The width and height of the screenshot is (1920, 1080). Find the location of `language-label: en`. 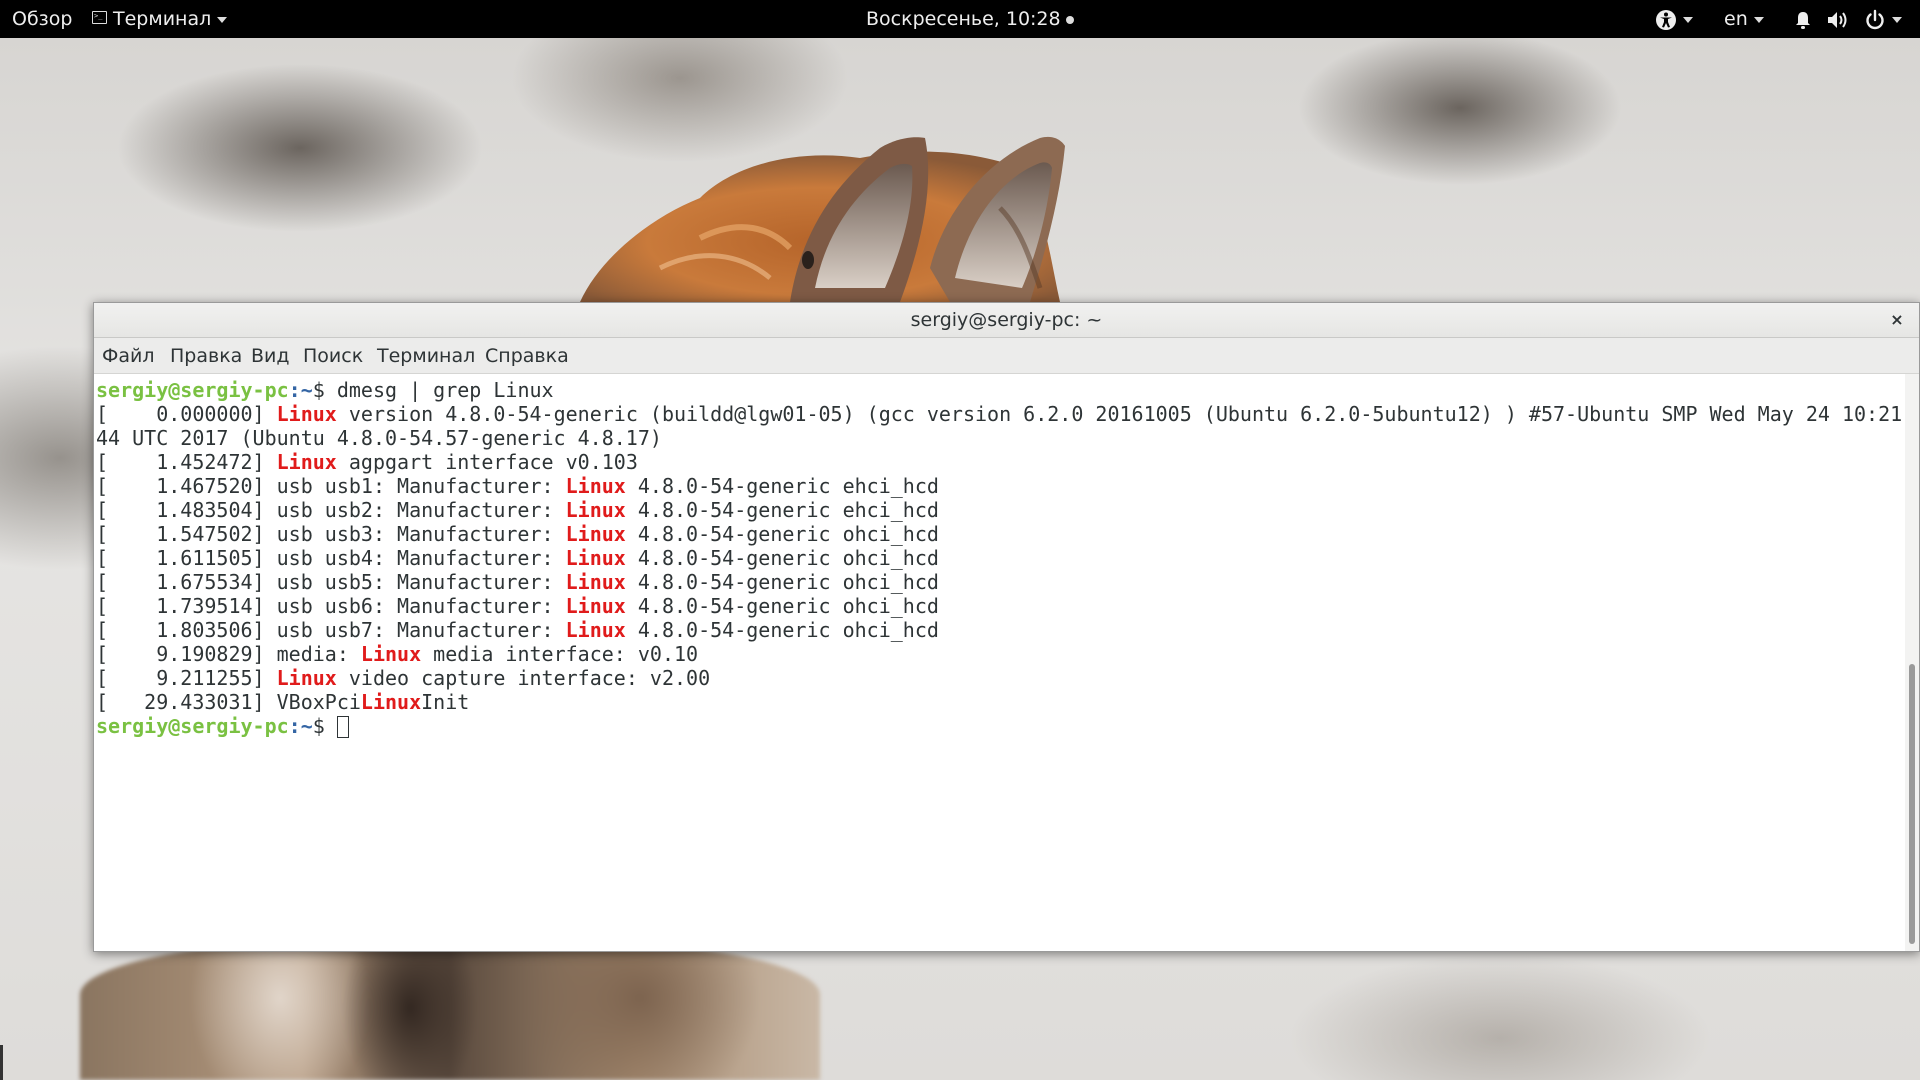

language-label: en is located at coordinates (1736, 19).